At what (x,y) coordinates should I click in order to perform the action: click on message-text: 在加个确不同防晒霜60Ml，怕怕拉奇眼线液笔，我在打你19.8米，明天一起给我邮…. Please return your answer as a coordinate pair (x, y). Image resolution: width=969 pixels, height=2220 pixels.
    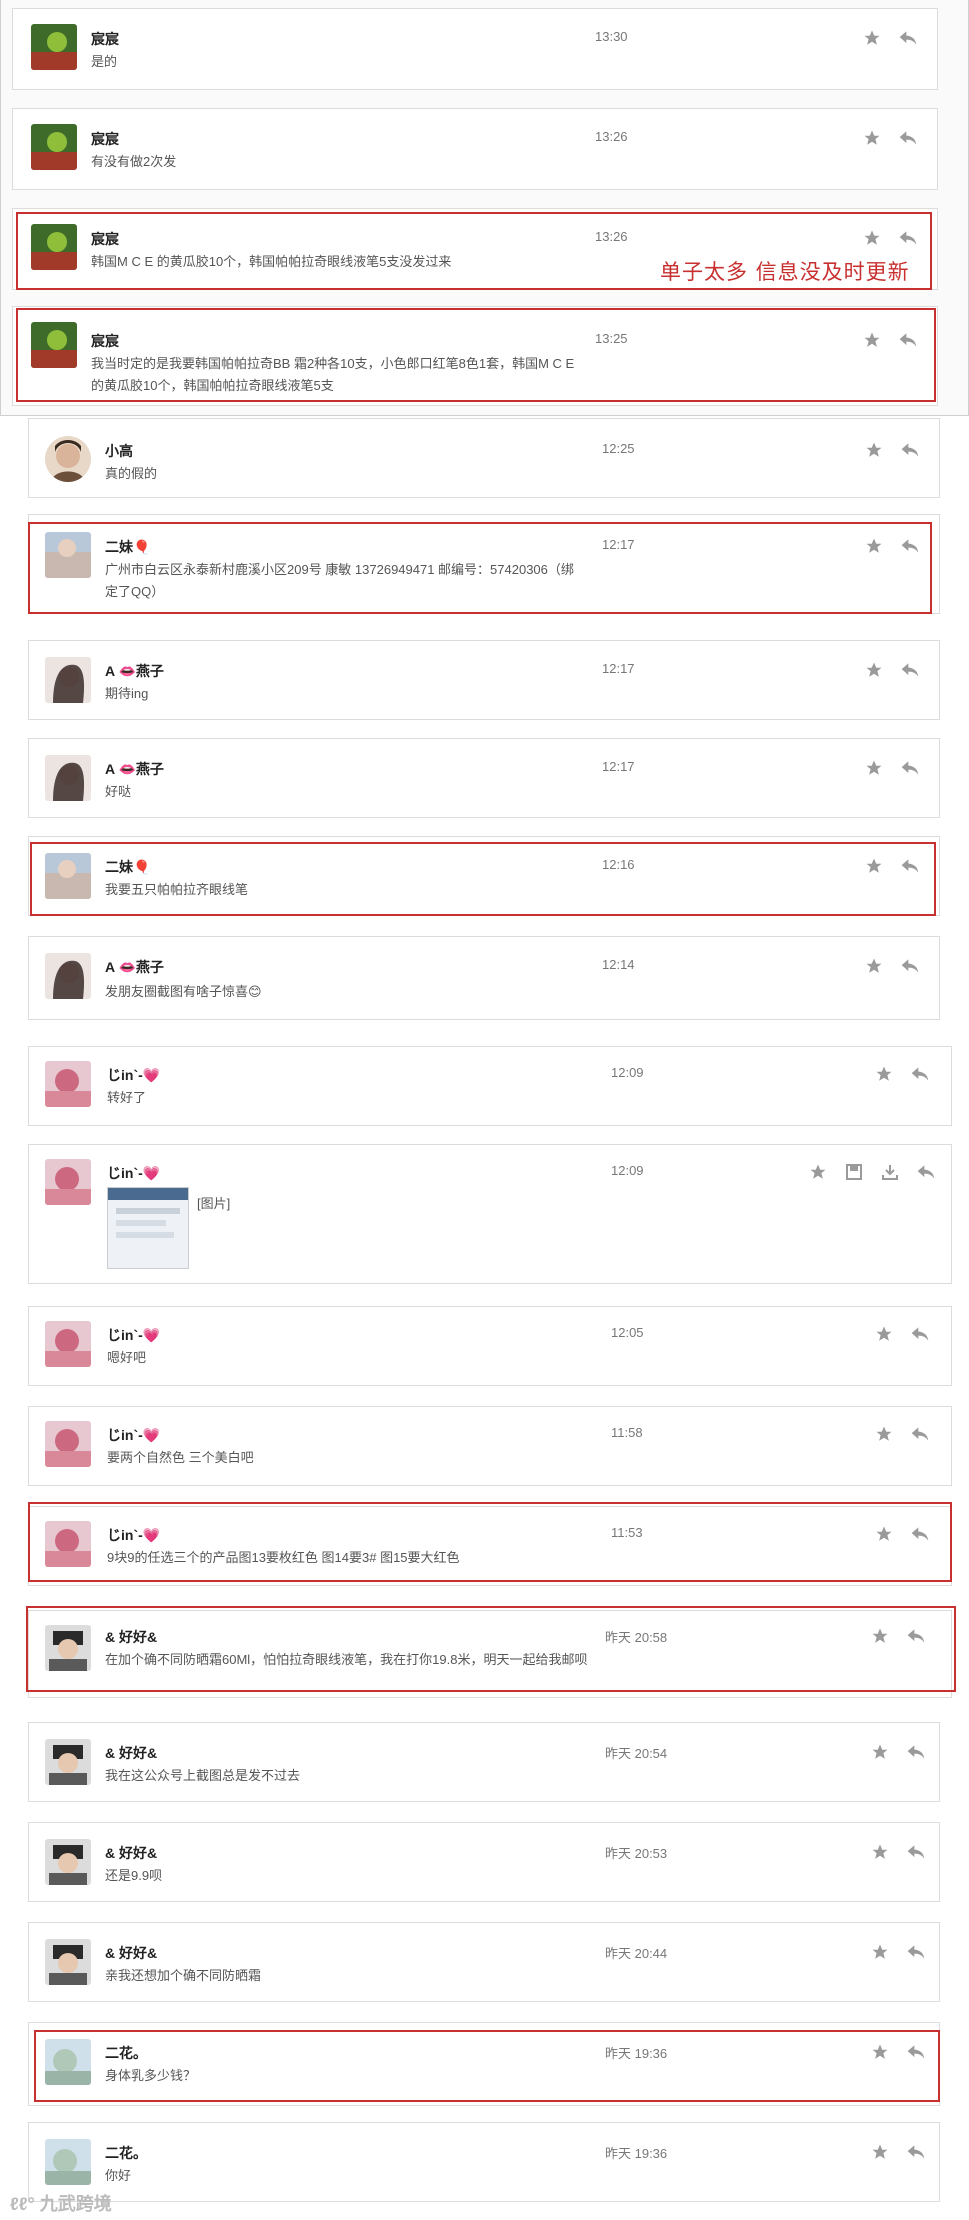
    Looking at the image, I should click on (346, 1659).